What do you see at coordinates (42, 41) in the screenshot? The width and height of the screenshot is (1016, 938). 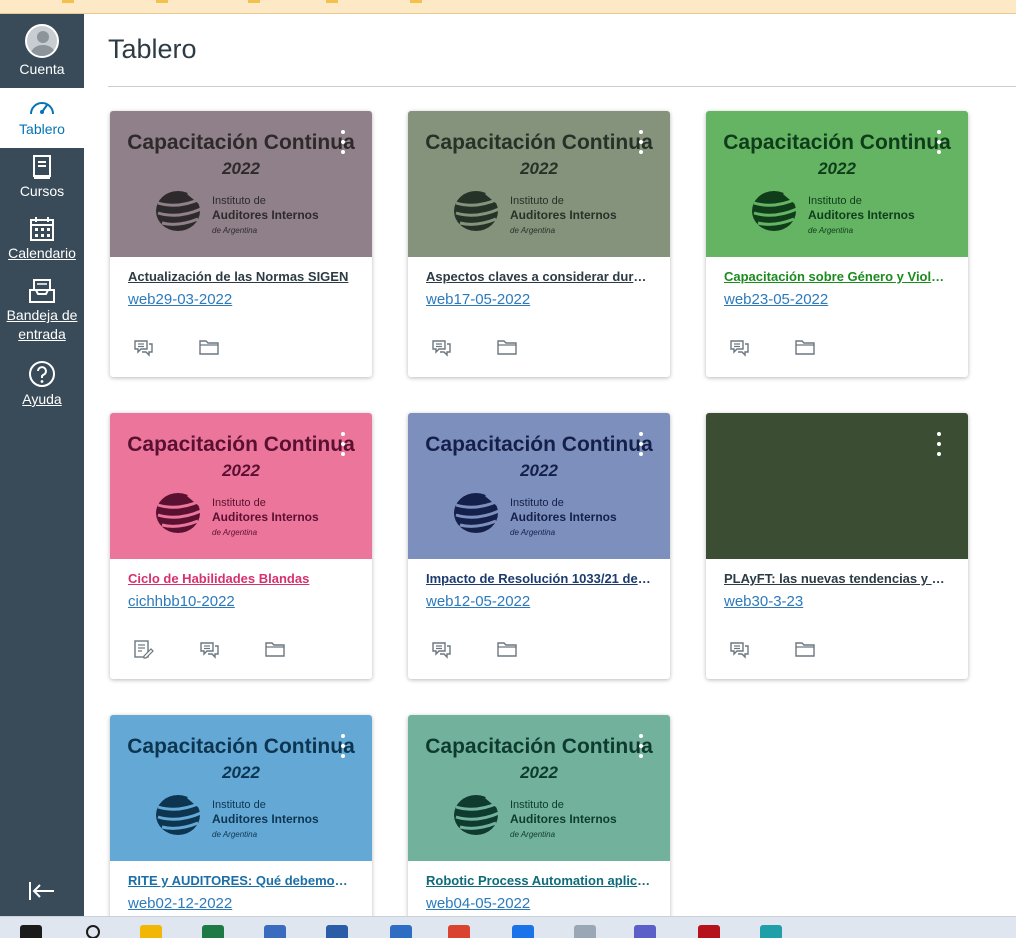 I see `user-avatar-icon` at bounding box center [42, 41].